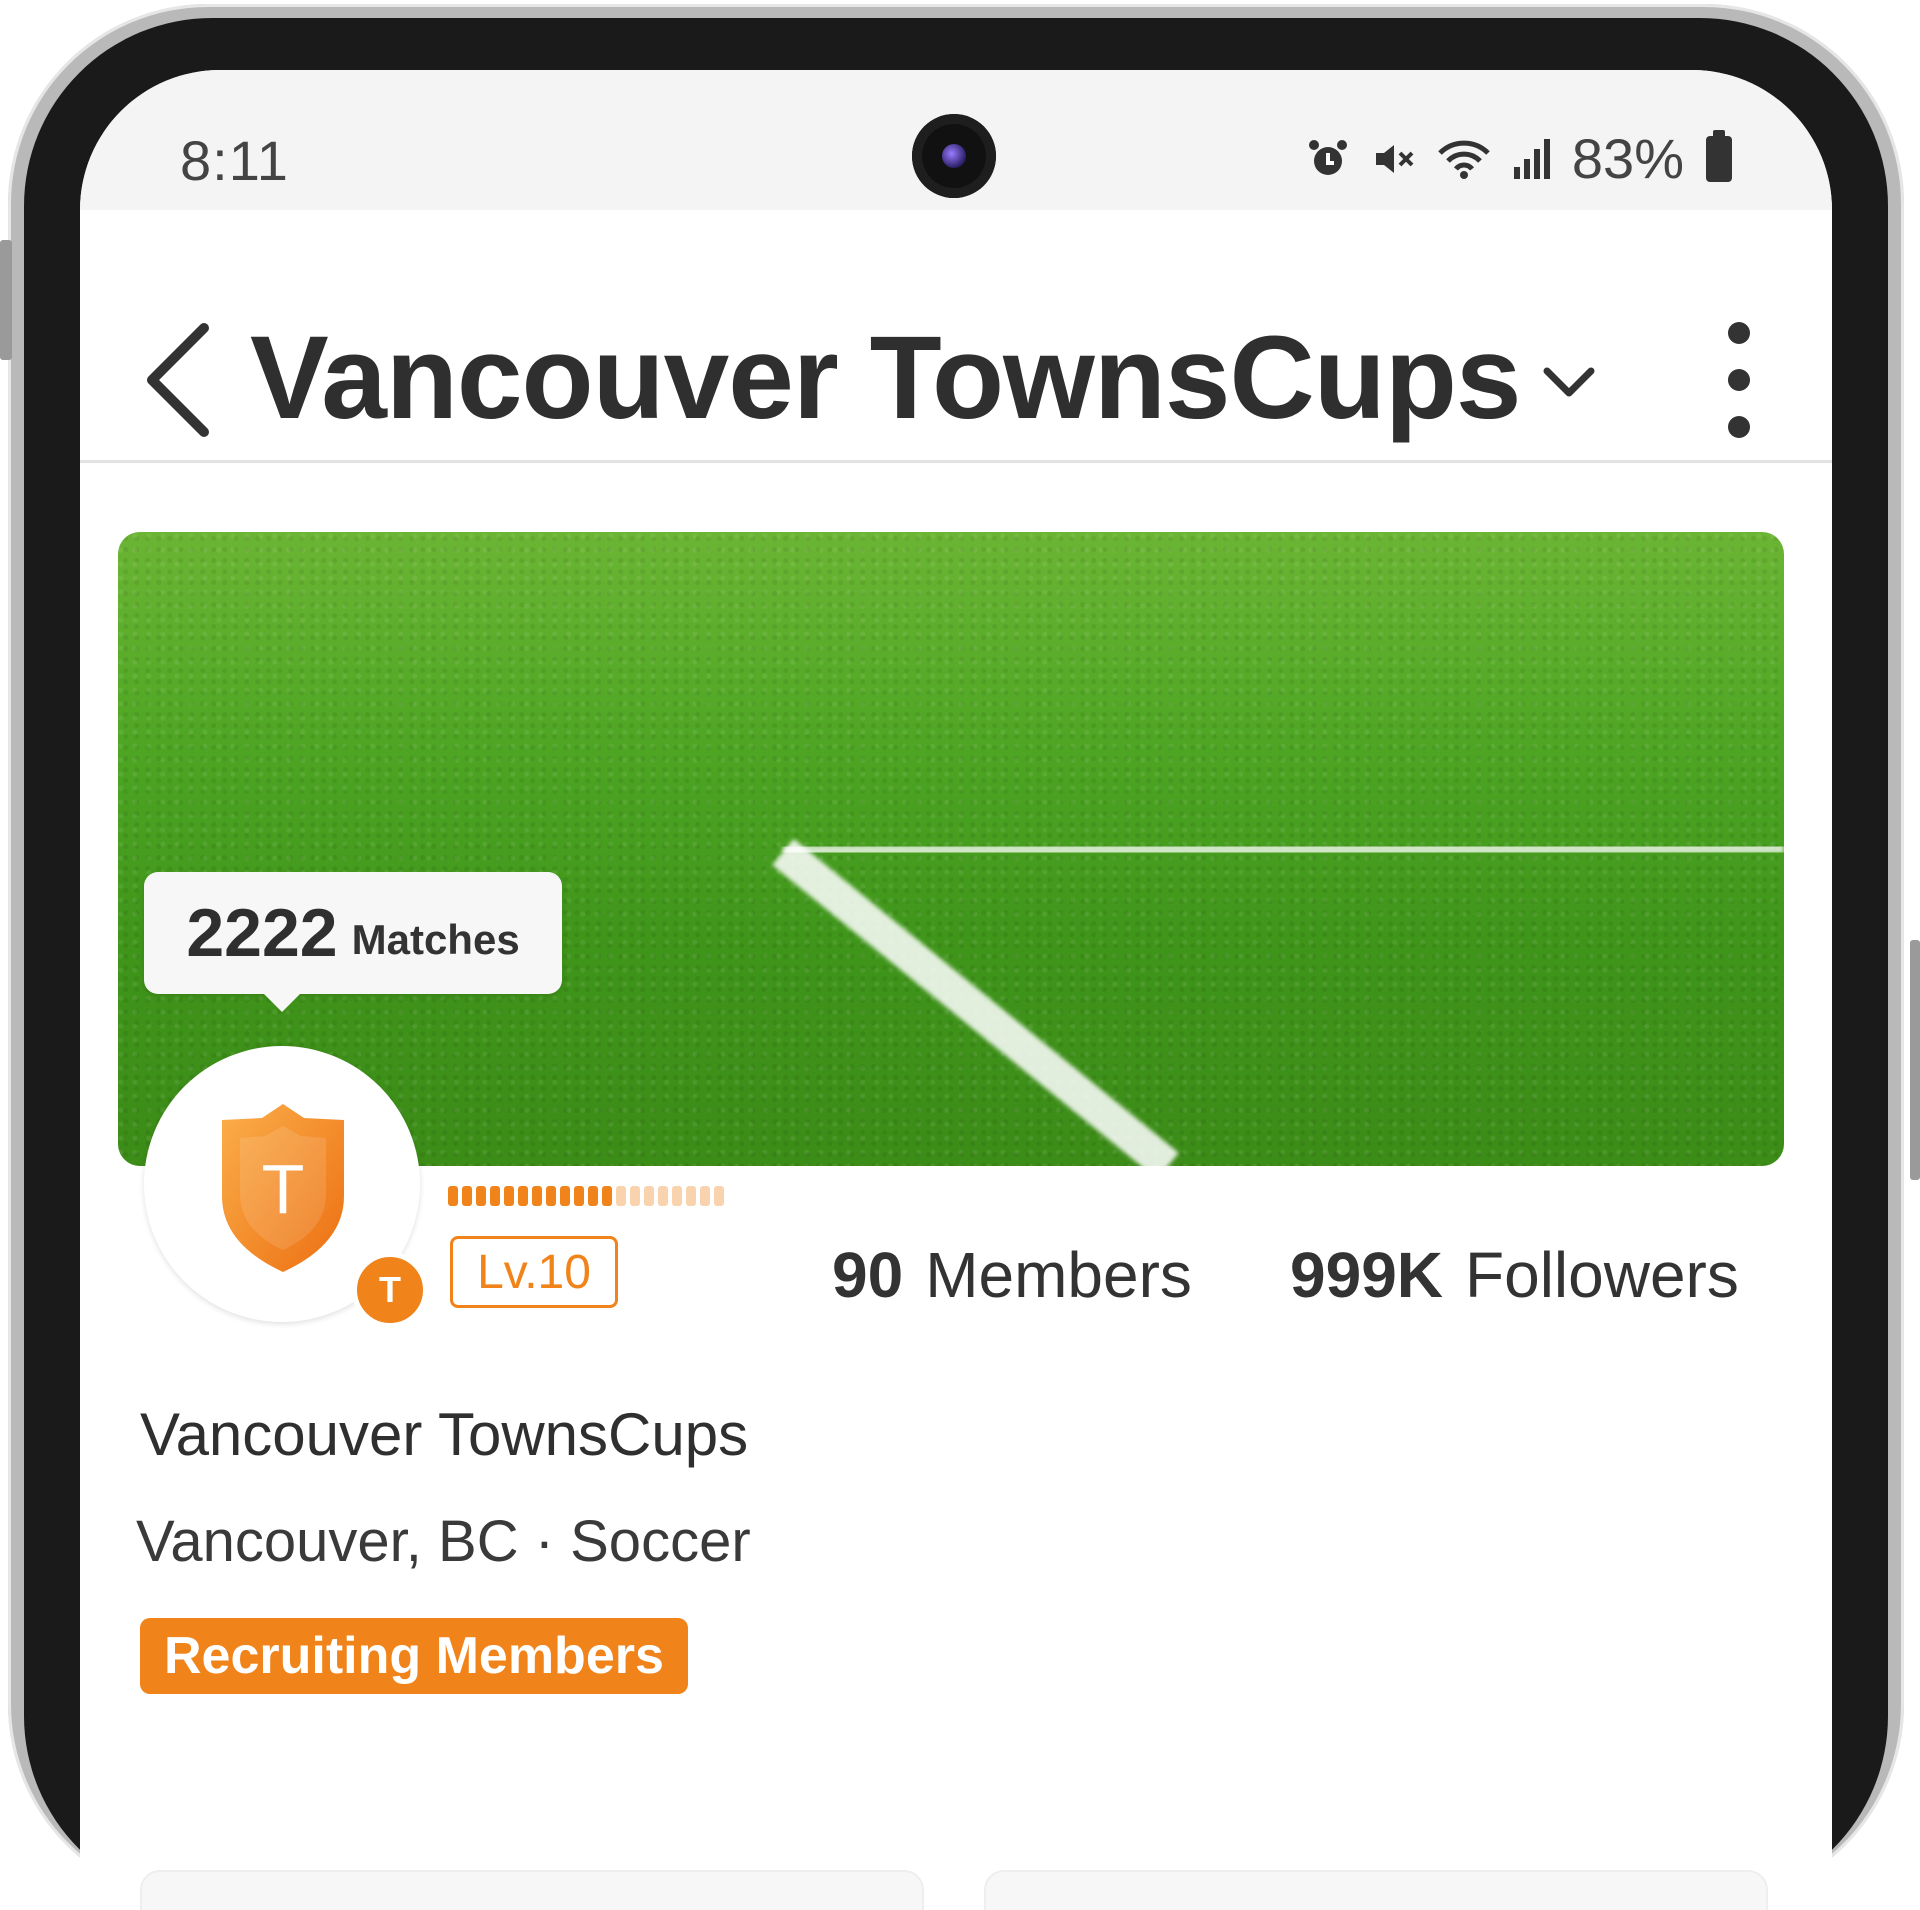  I want to click on followers-label: Followers, so click(1602, 1275).